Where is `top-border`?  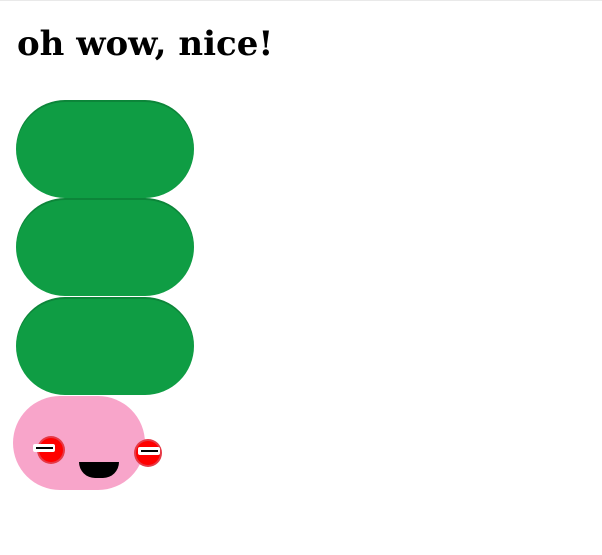 top-border is located at coordinates (301, 0).